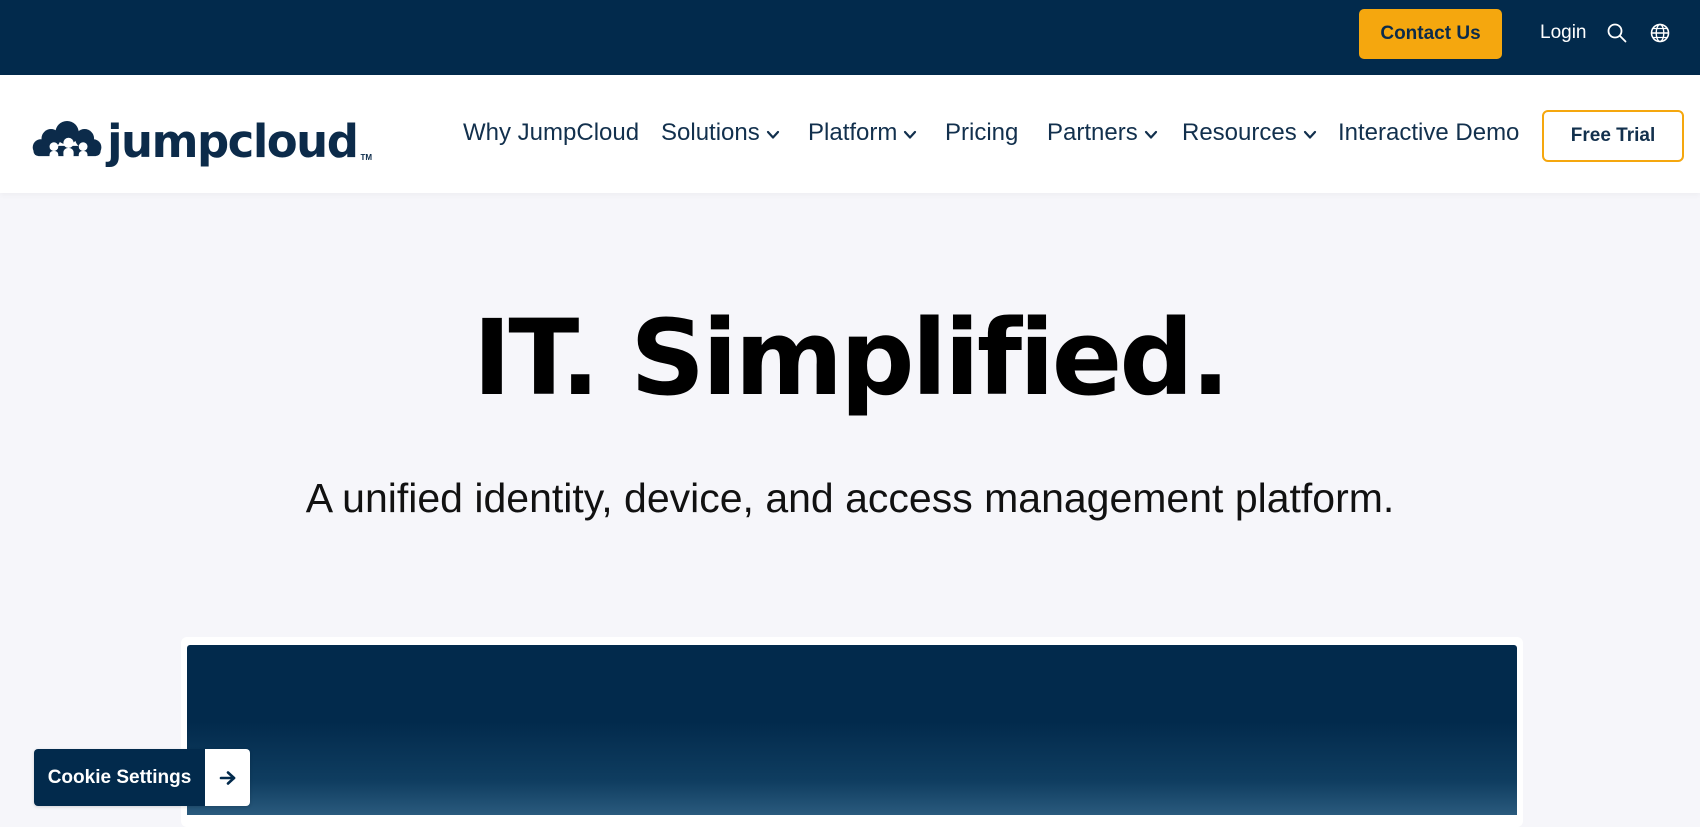 The height and width of the screenshot is (827, 1700). I want to click on nav-item-solutions: Solutions, so click(720, 133).